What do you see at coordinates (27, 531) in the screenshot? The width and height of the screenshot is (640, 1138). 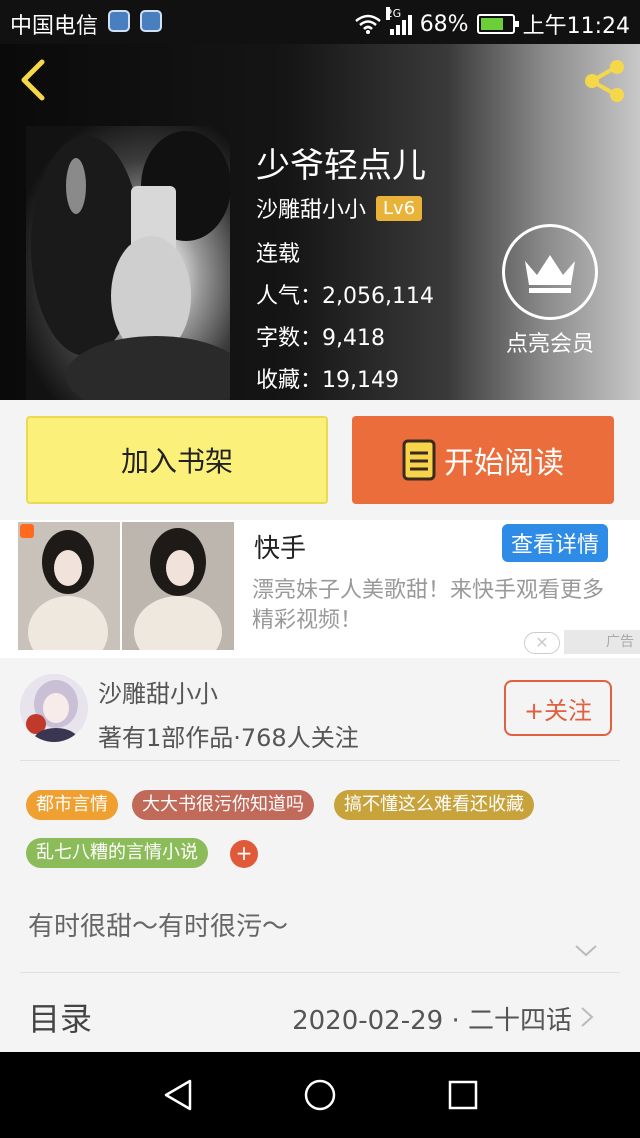 I see `kuaishou-logo-icon` at bounding box center [27, 531].